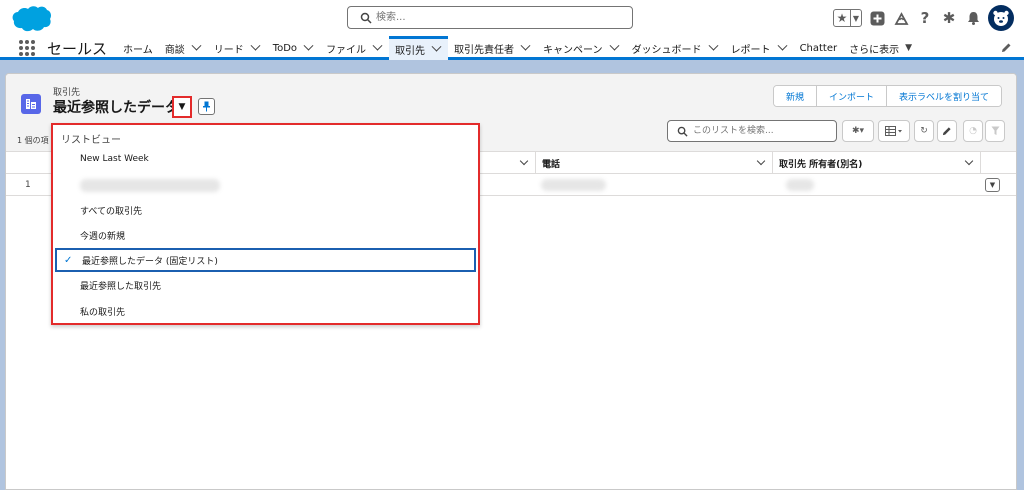 This screenshot has height=490, width=1024. I want to click on import-button: インポート, so click(850, 96).